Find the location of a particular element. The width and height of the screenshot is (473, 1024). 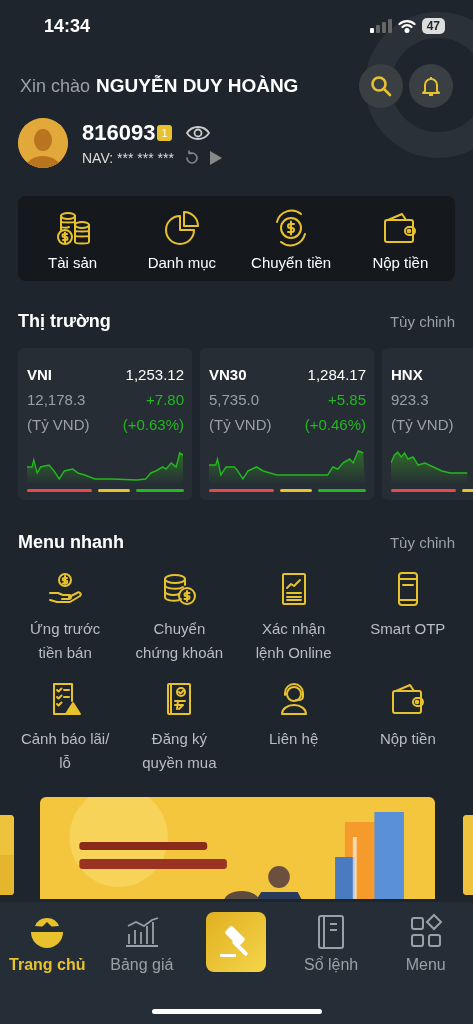

nav-tab: Sổ lệnh is located at coordinates (331, 943).